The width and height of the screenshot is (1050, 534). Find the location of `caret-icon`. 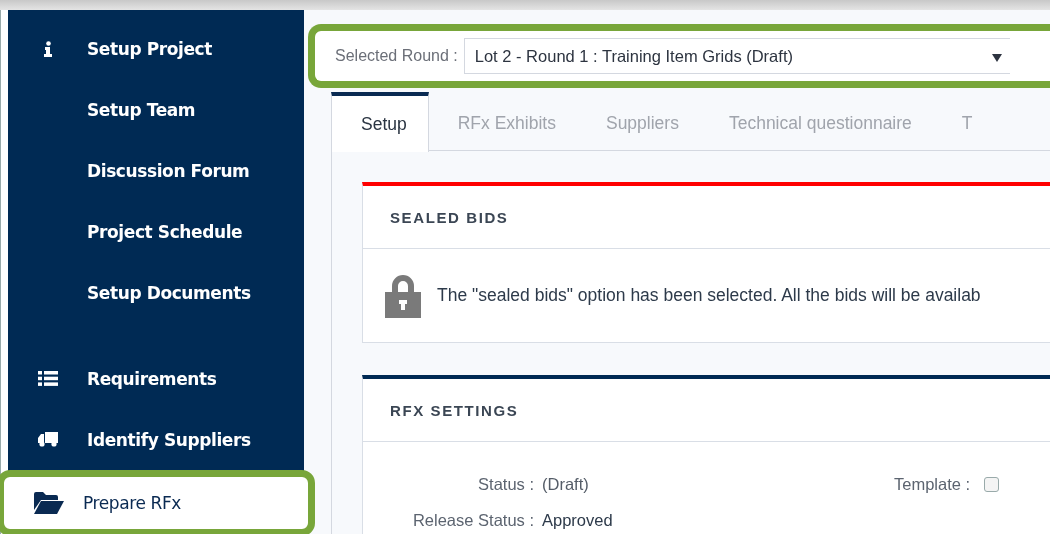

caret-icon is located at coordinates (996, 57).